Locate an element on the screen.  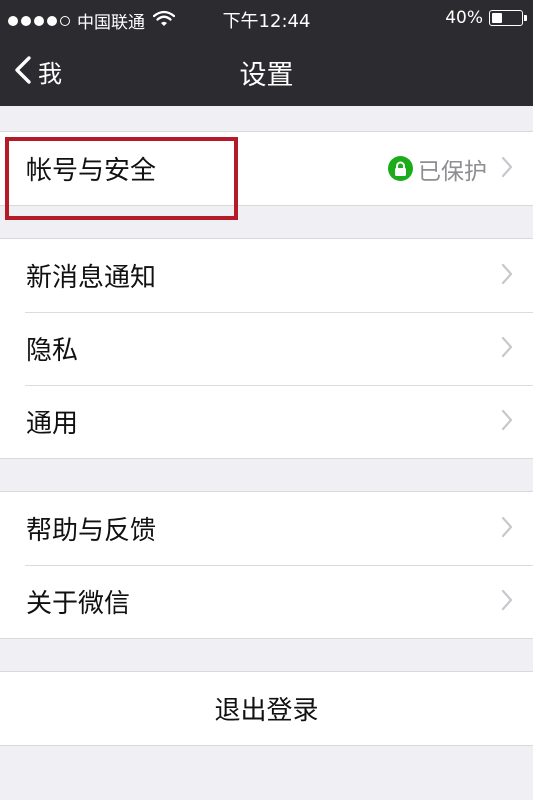
privacy-cell: 隐私 is located at coordinates (266, 348).